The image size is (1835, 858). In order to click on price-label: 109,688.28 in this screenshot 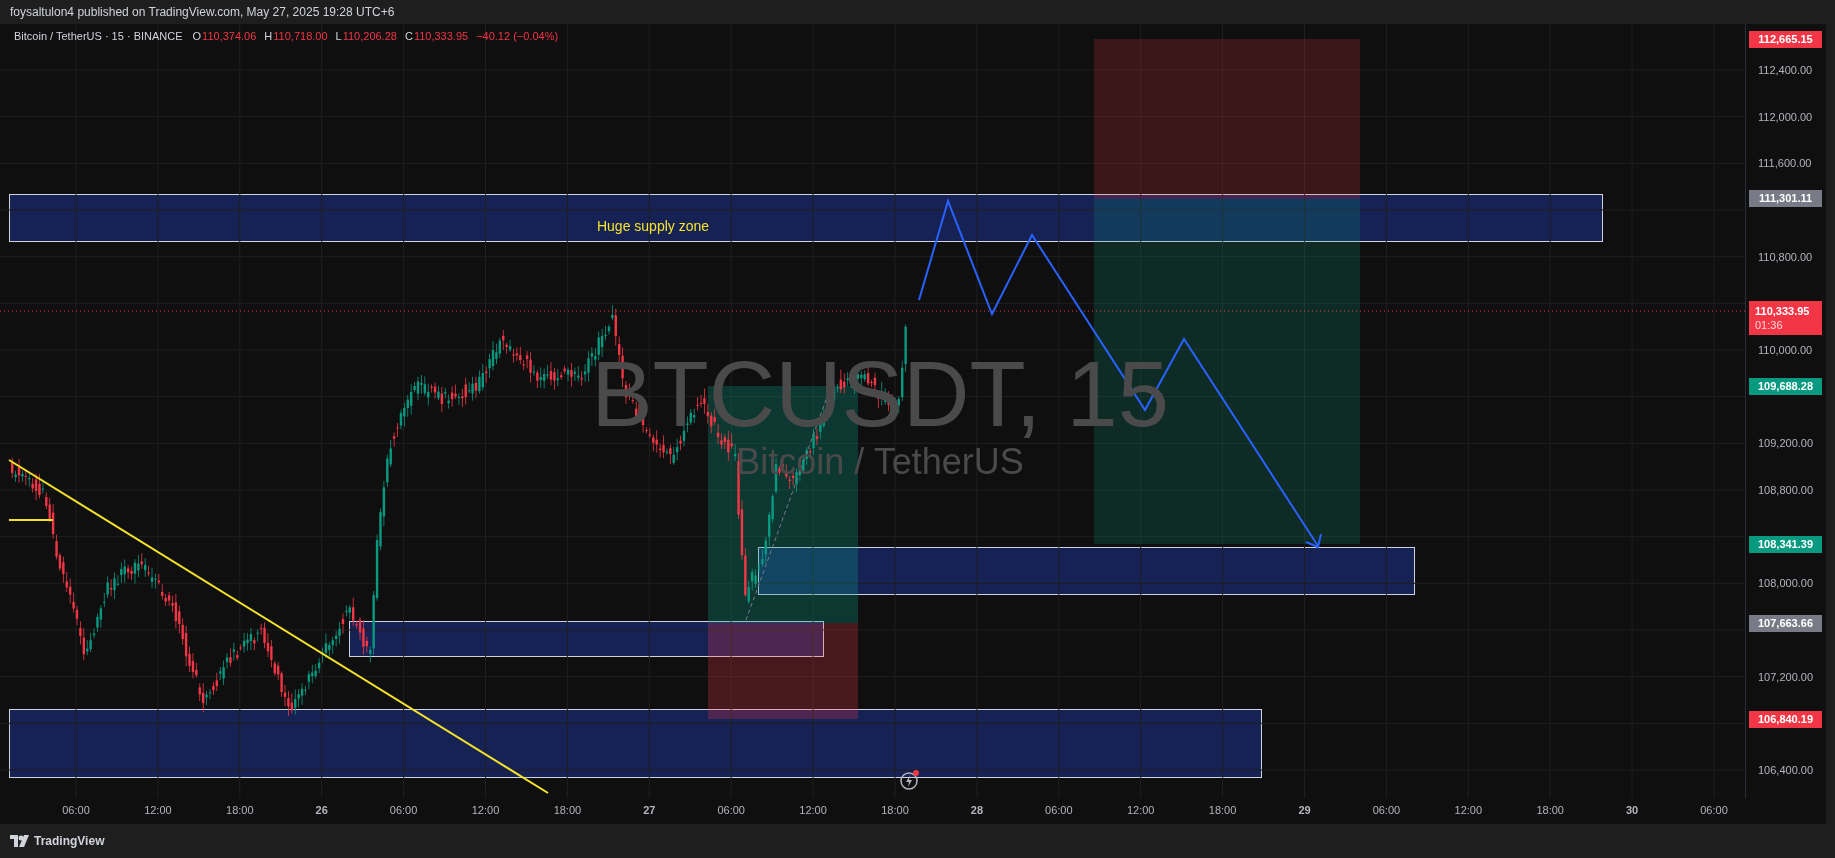, I will do `click(1785, 387)`.